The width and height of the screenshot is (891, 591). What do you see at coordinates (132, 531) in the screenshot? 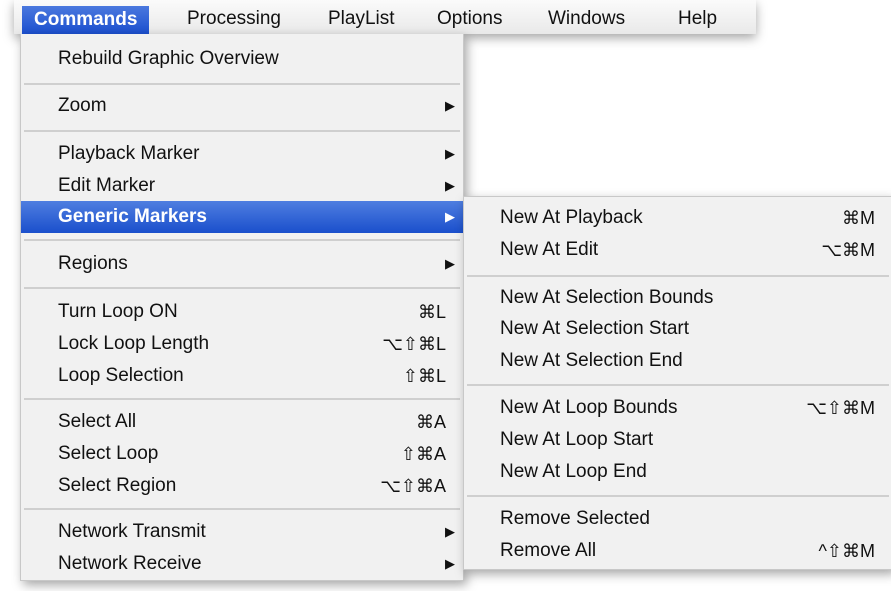
I see `menu-item-label: Network Transmit` at bounding box center [132, 531].